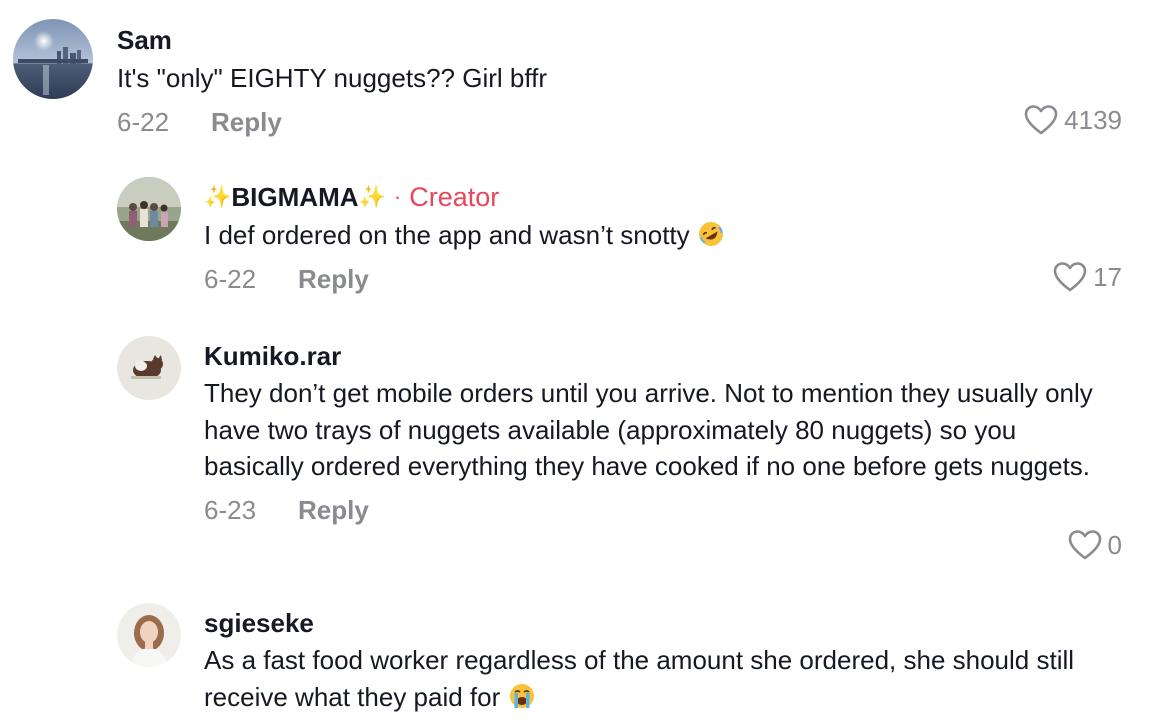  Describe the element at coordinates (454, 197) in the screenshot. I see `creator-badge: Creator` at that location.